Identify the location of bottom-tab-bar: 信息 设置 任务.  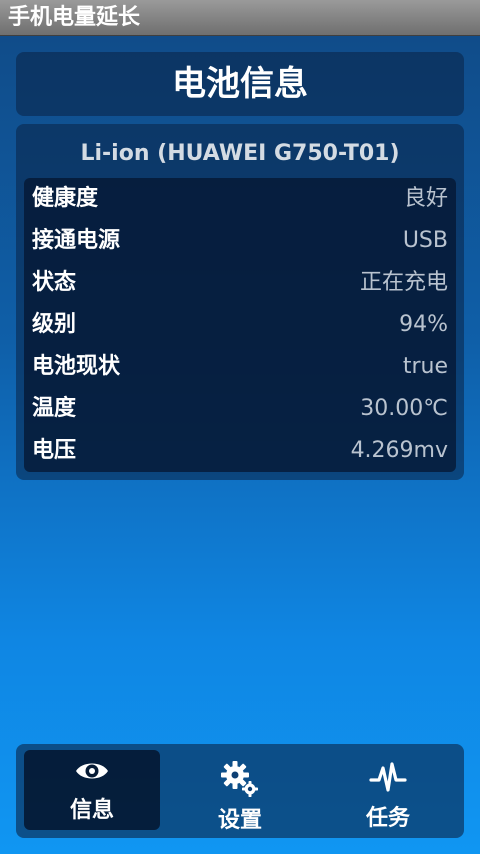
(240, 791).